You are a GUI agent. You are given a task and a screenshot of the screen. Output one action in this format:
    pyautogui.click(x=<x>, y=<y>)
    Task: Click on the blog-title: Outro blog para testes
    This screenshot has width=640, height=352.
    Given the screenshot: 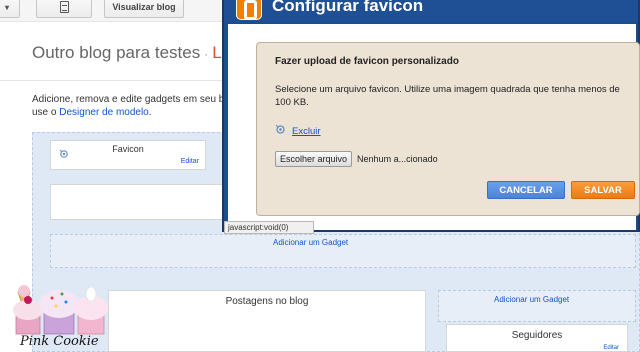 What is the action you would take?
    pyautogui.click(x=116, y=52)
    